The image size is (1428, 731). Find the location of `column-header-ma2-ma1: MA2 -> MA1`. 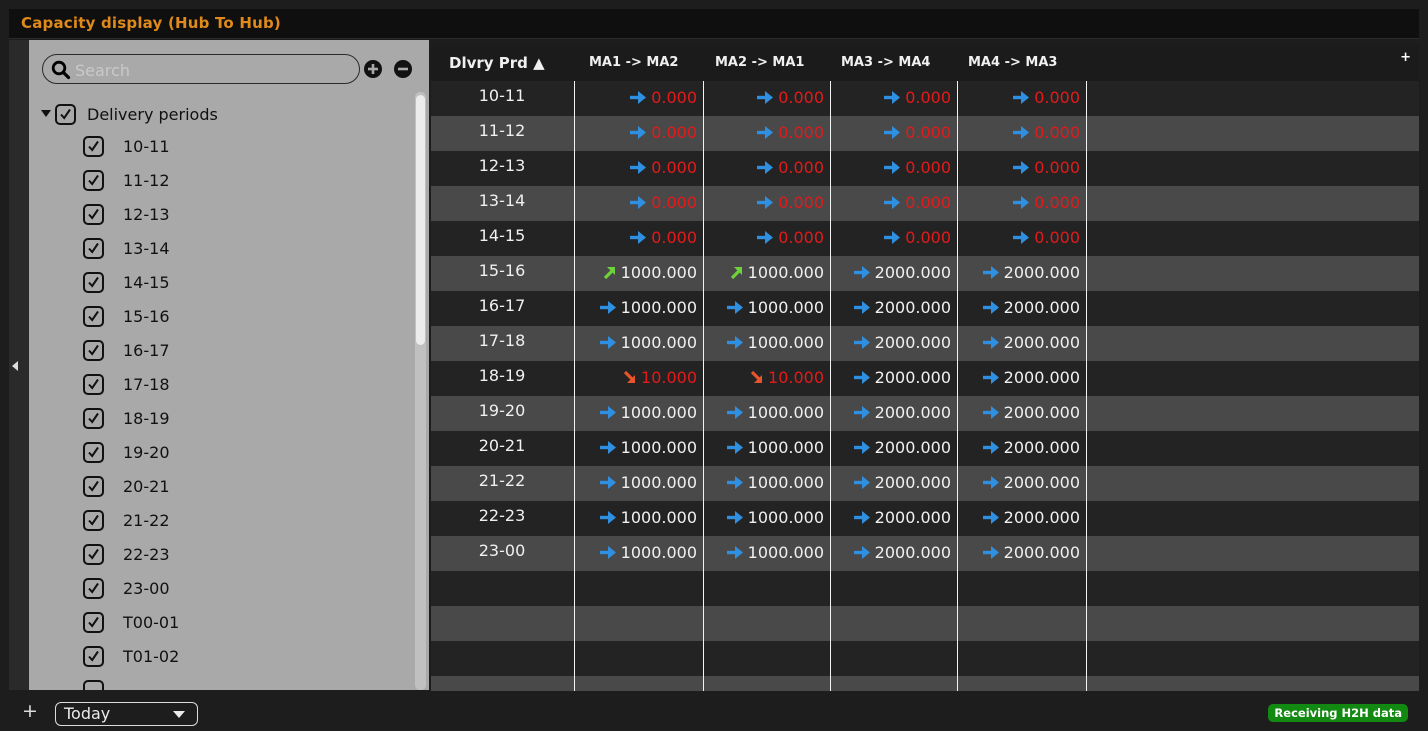

column-header-ma2-ma1: MA2 -> MA1 is located at coordinates (759, 62).